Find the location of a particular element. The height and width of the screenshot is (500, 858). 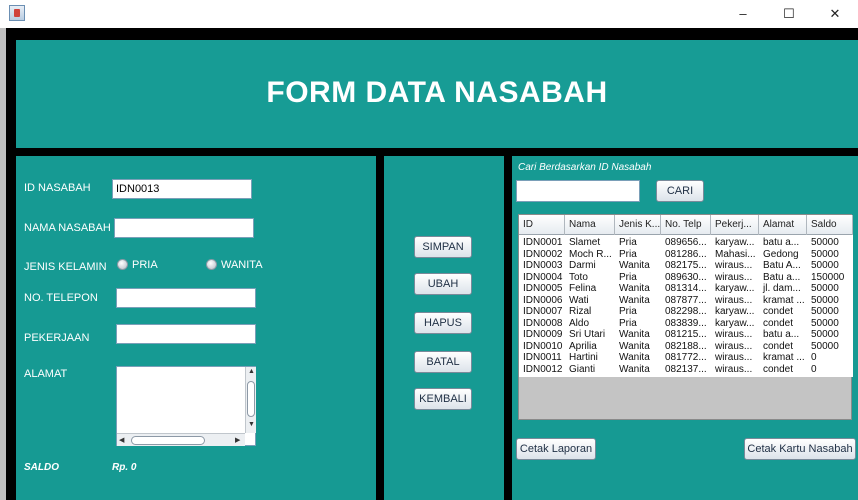

table-cell: IDN0007 is located at coordinates (543, 311).